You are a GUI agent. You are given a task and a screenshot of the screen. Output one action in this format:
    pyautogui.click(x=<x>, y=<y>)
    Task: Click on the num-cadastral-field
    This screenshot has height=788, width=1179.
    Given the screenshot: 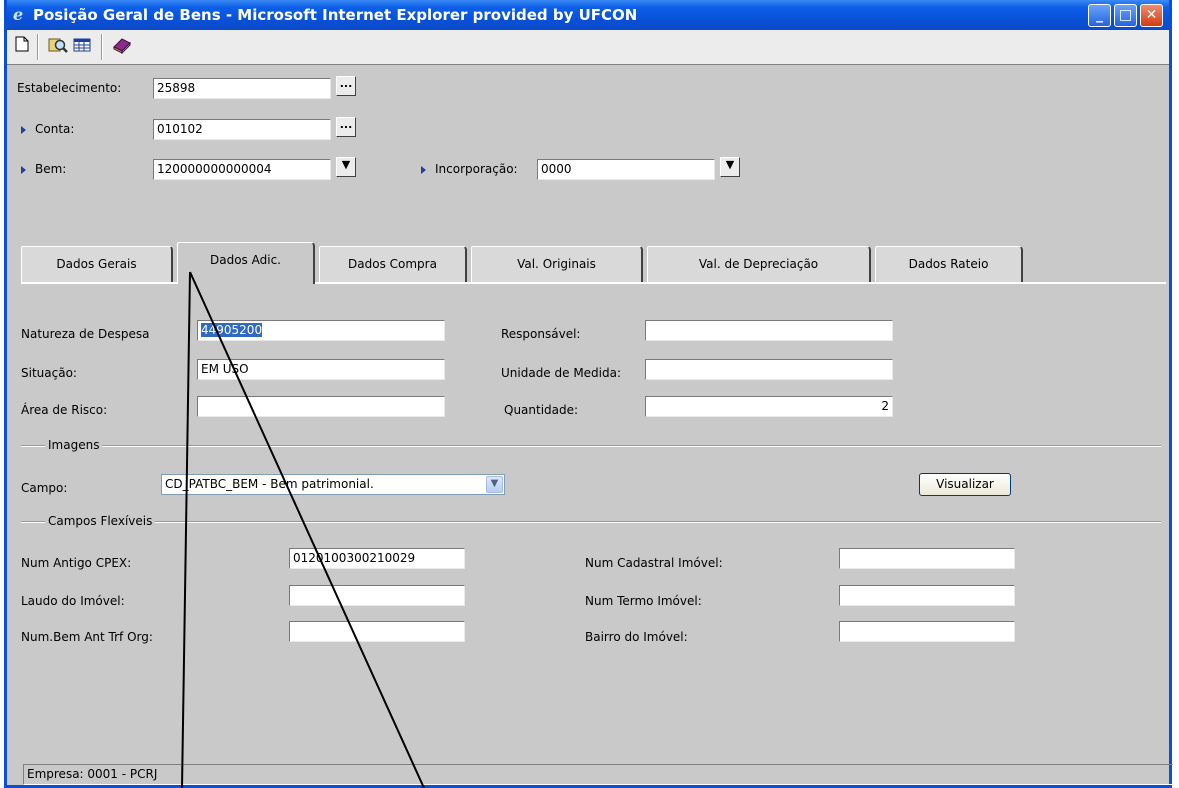 What is the action you would take?
    pyautogui.click(x=927, y=558)
    